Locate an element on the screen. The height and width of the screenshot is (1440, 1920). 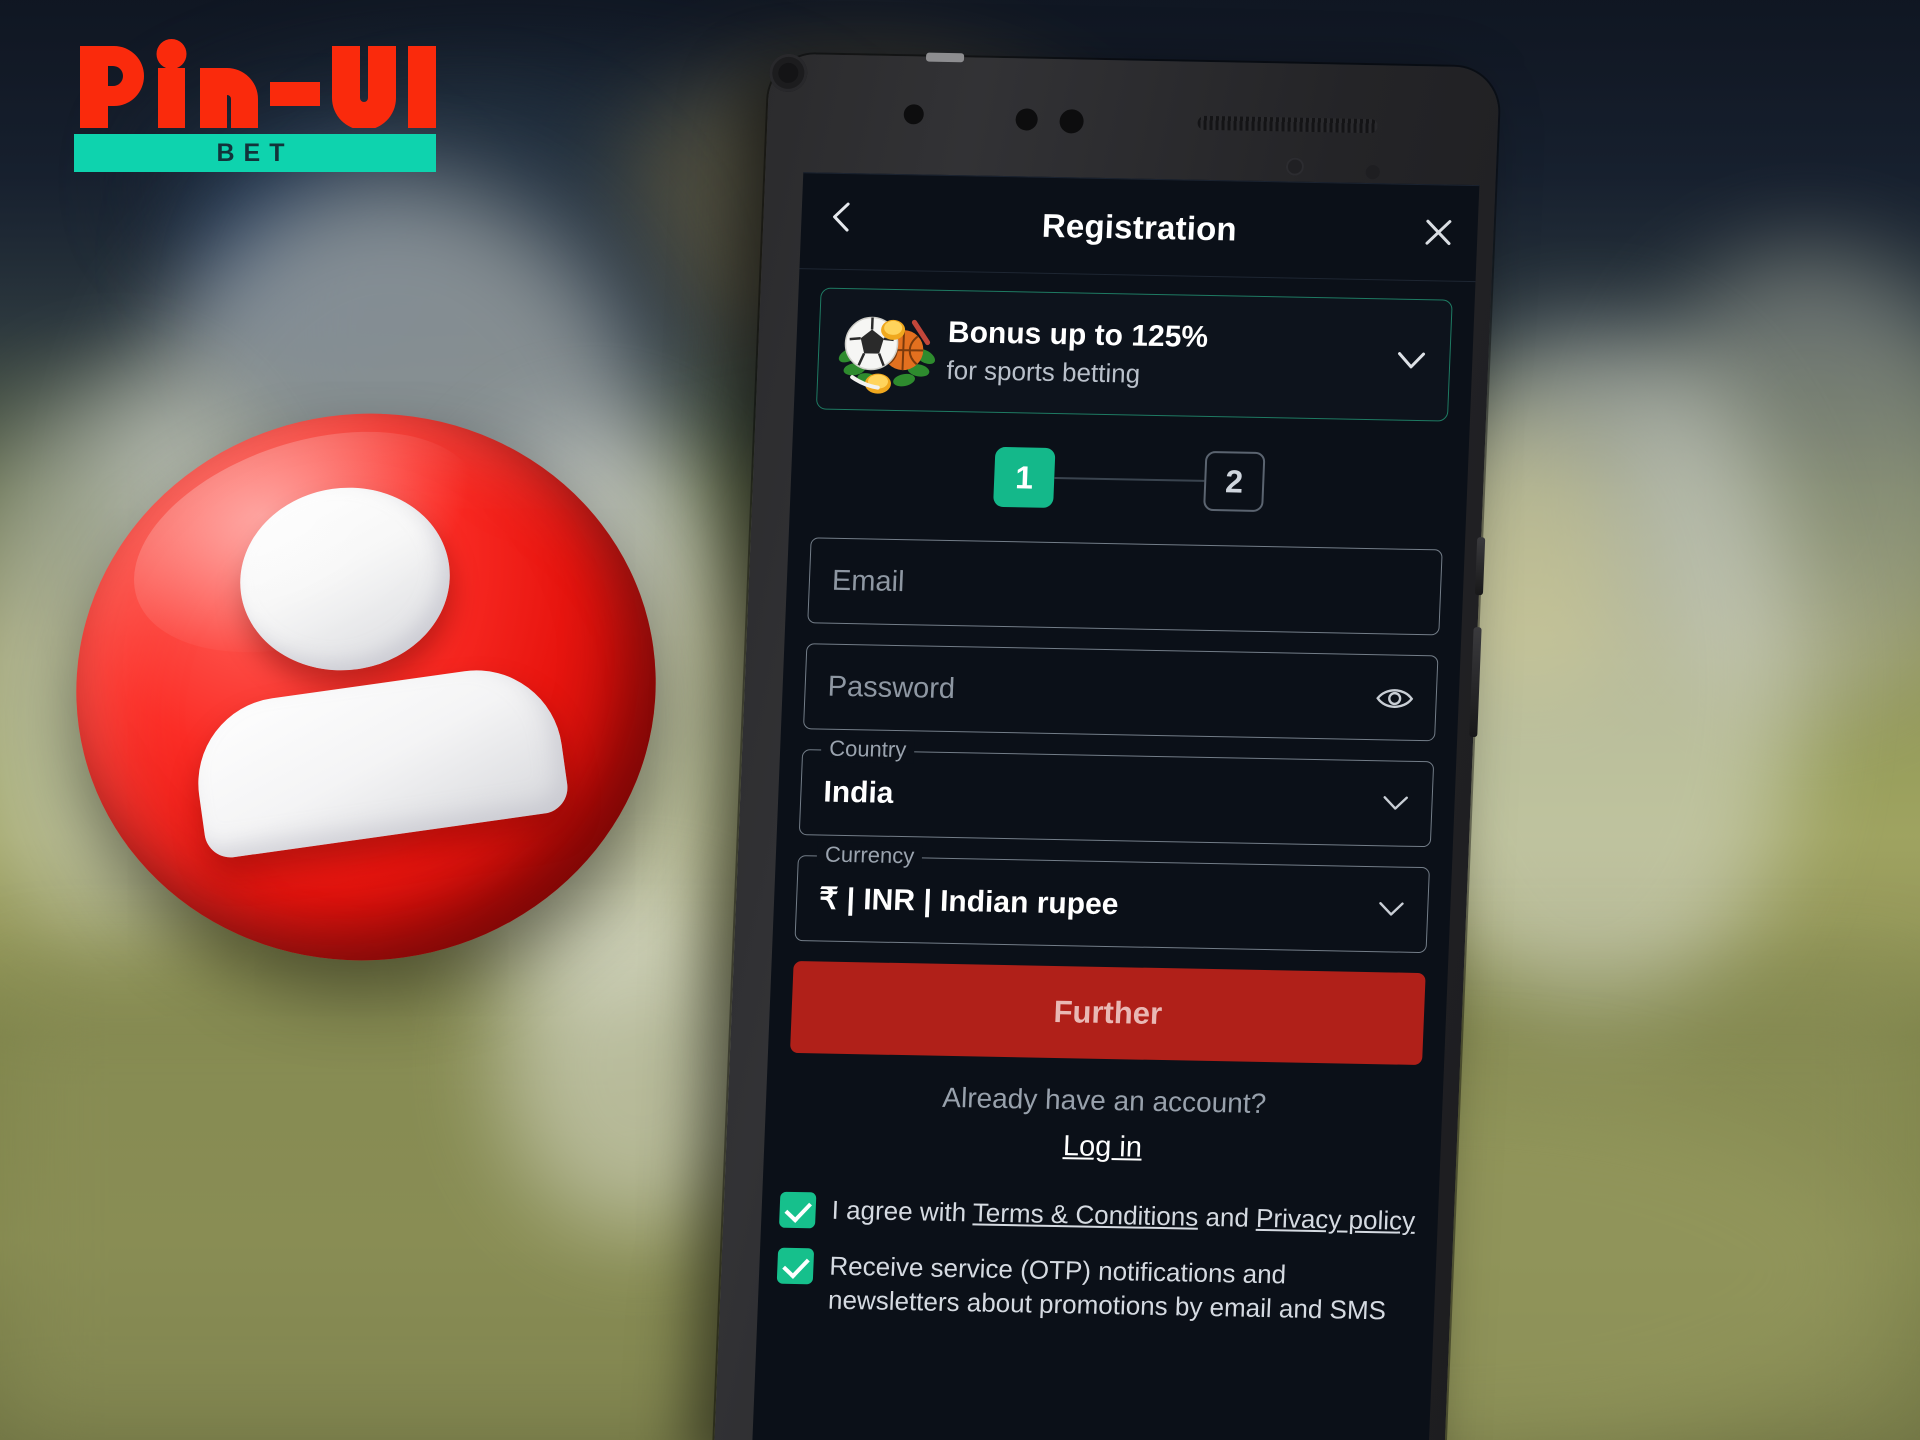
secondary-sensor-icon is located at coordinates (1295, 166).